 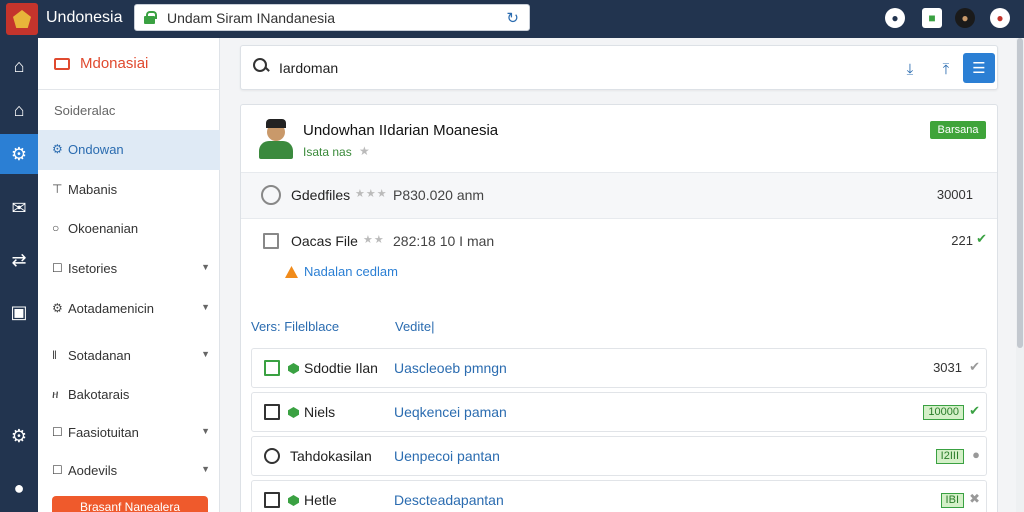 What do you see at coordinates (932, 18) in the screenshot?
I see `apps-icon: ■` at bounding box center [932, 18].